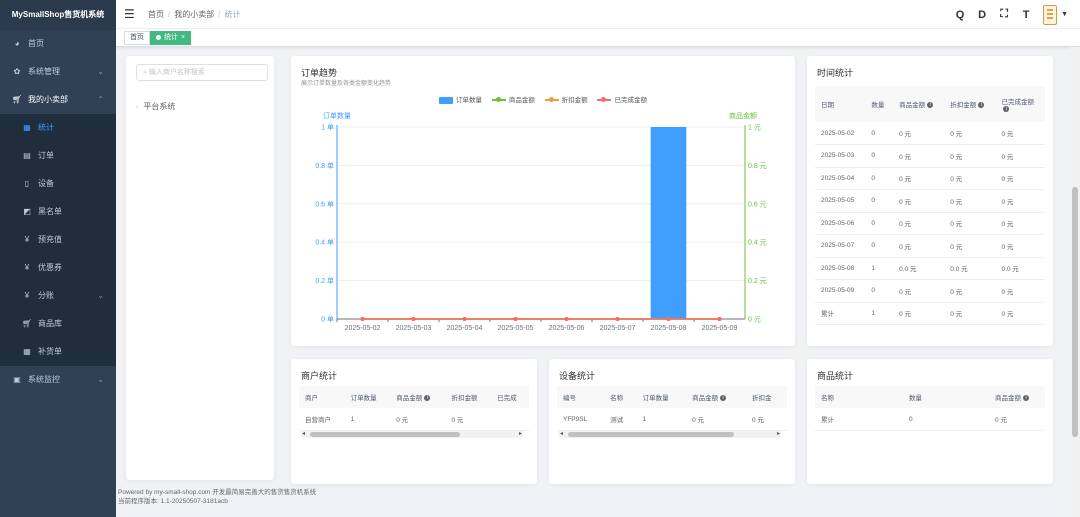 Image resolution: width=1080 pixels, height=517 pixels. What do you see at coordinates (754, 128) in the screenshot?
I see `y-tick-label-right: 1 元` at bounding box center [754, 128].